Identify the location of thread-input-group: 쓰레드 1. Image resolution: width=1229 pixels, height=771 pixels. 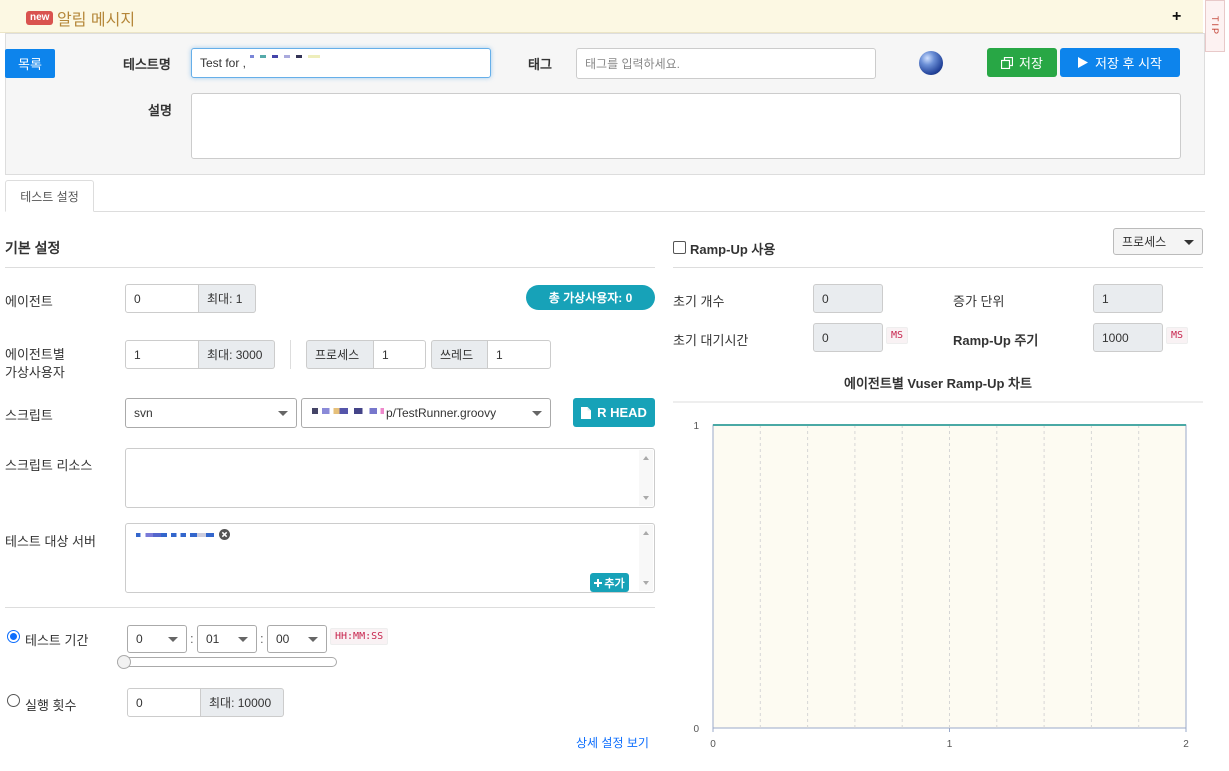
(491, 354).